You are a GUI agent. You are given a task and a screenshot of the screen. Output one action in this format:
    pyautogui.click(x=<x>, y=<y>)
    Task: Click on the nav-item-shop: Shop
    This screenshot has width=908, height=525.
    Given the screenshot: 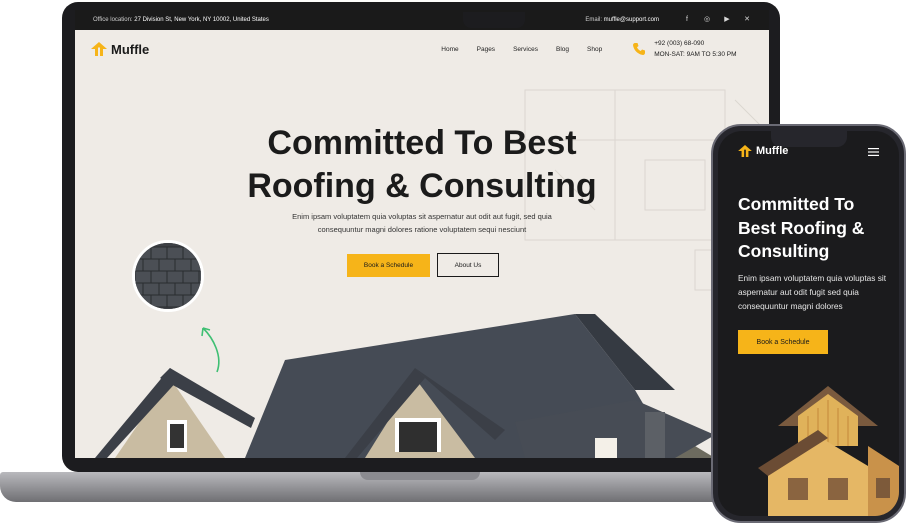 What is the action you would take?
    pyautogui.click(x=594, y=49)
    